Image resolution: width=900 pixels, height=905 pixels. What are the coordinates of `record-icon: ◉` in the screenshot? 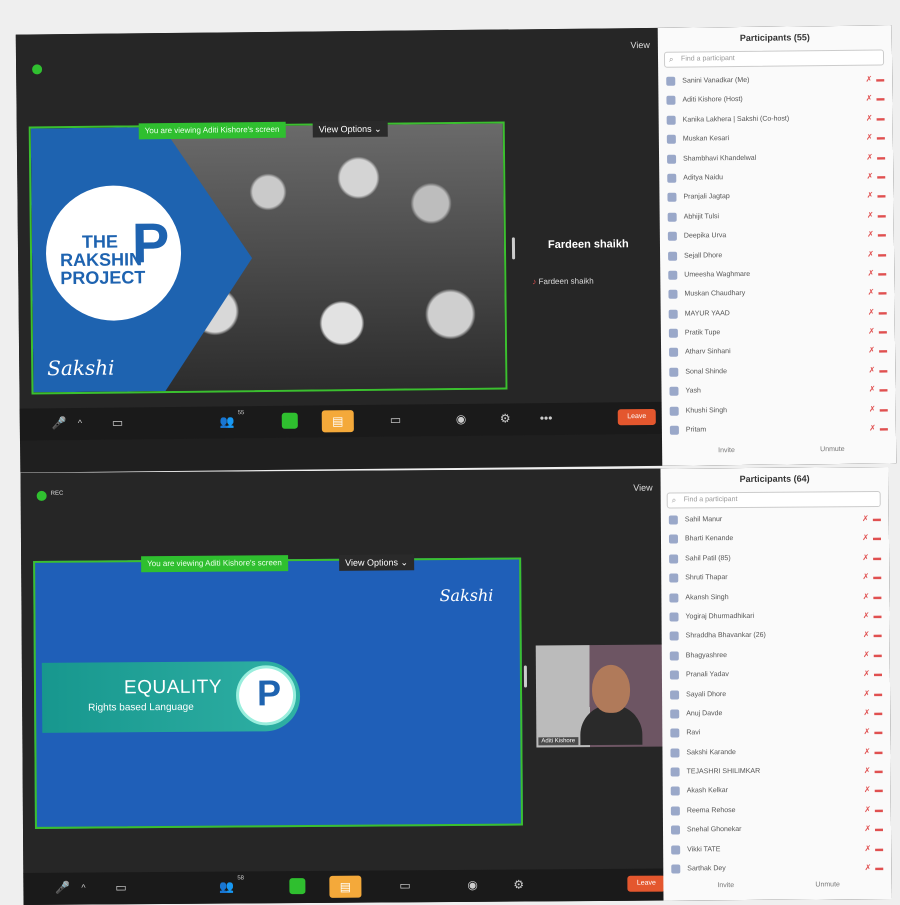 It's located at (461, 419).